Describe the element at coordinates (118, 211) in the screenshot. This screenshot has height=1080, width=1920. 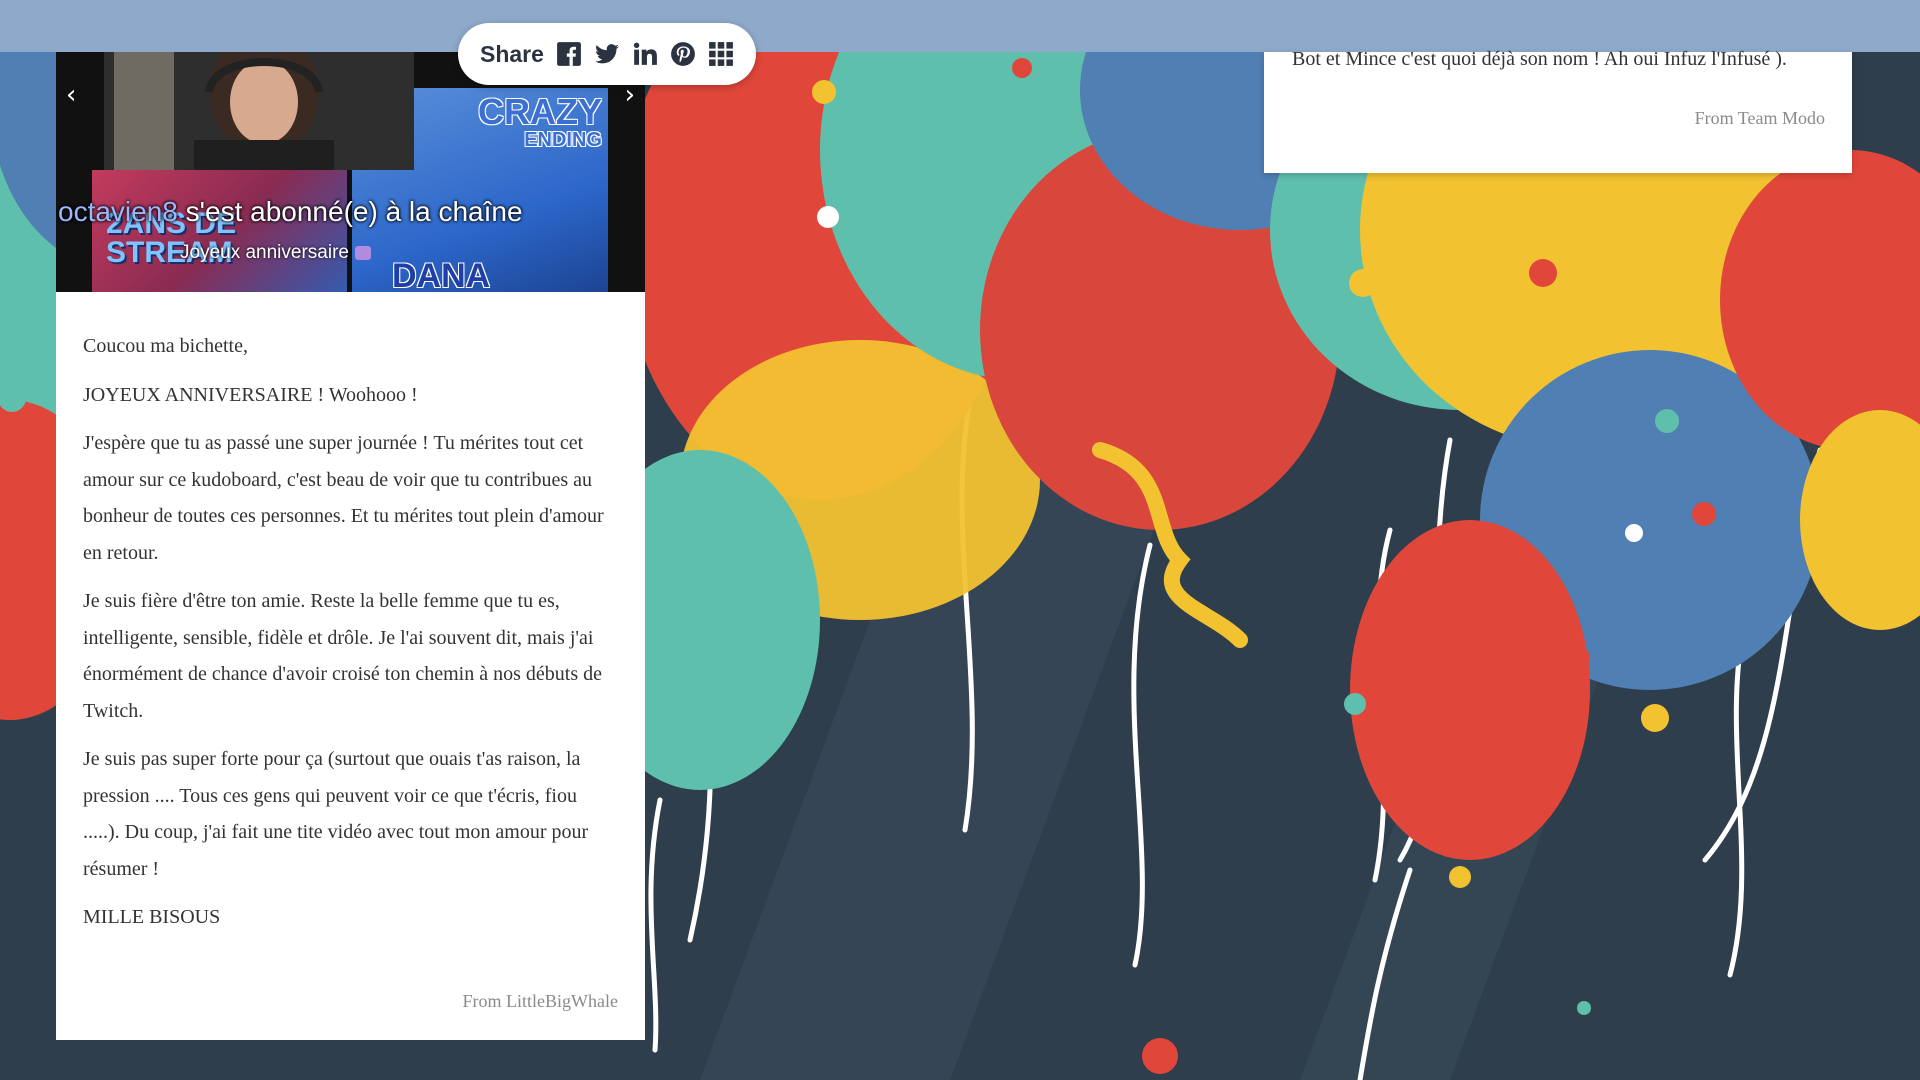
I see `alert-username: octavien8` at that location.